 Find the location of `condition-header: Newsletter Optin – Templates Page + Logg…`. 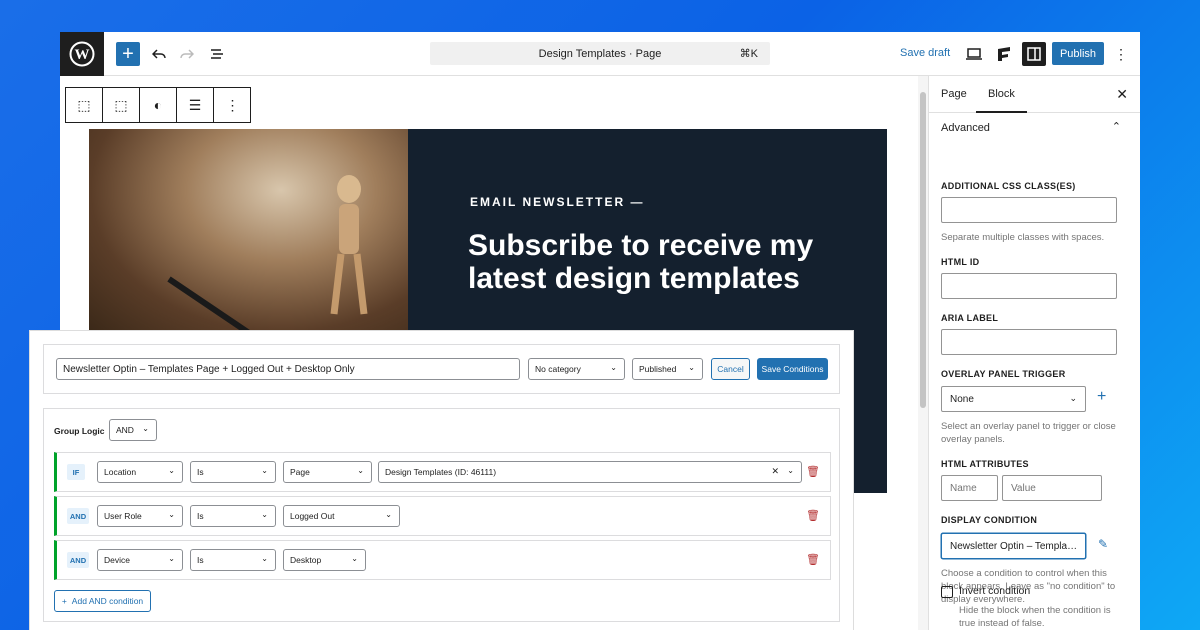

condition-header: Newsletter Optin – Templates Page + Logg… is located at coordinates (441, 369).